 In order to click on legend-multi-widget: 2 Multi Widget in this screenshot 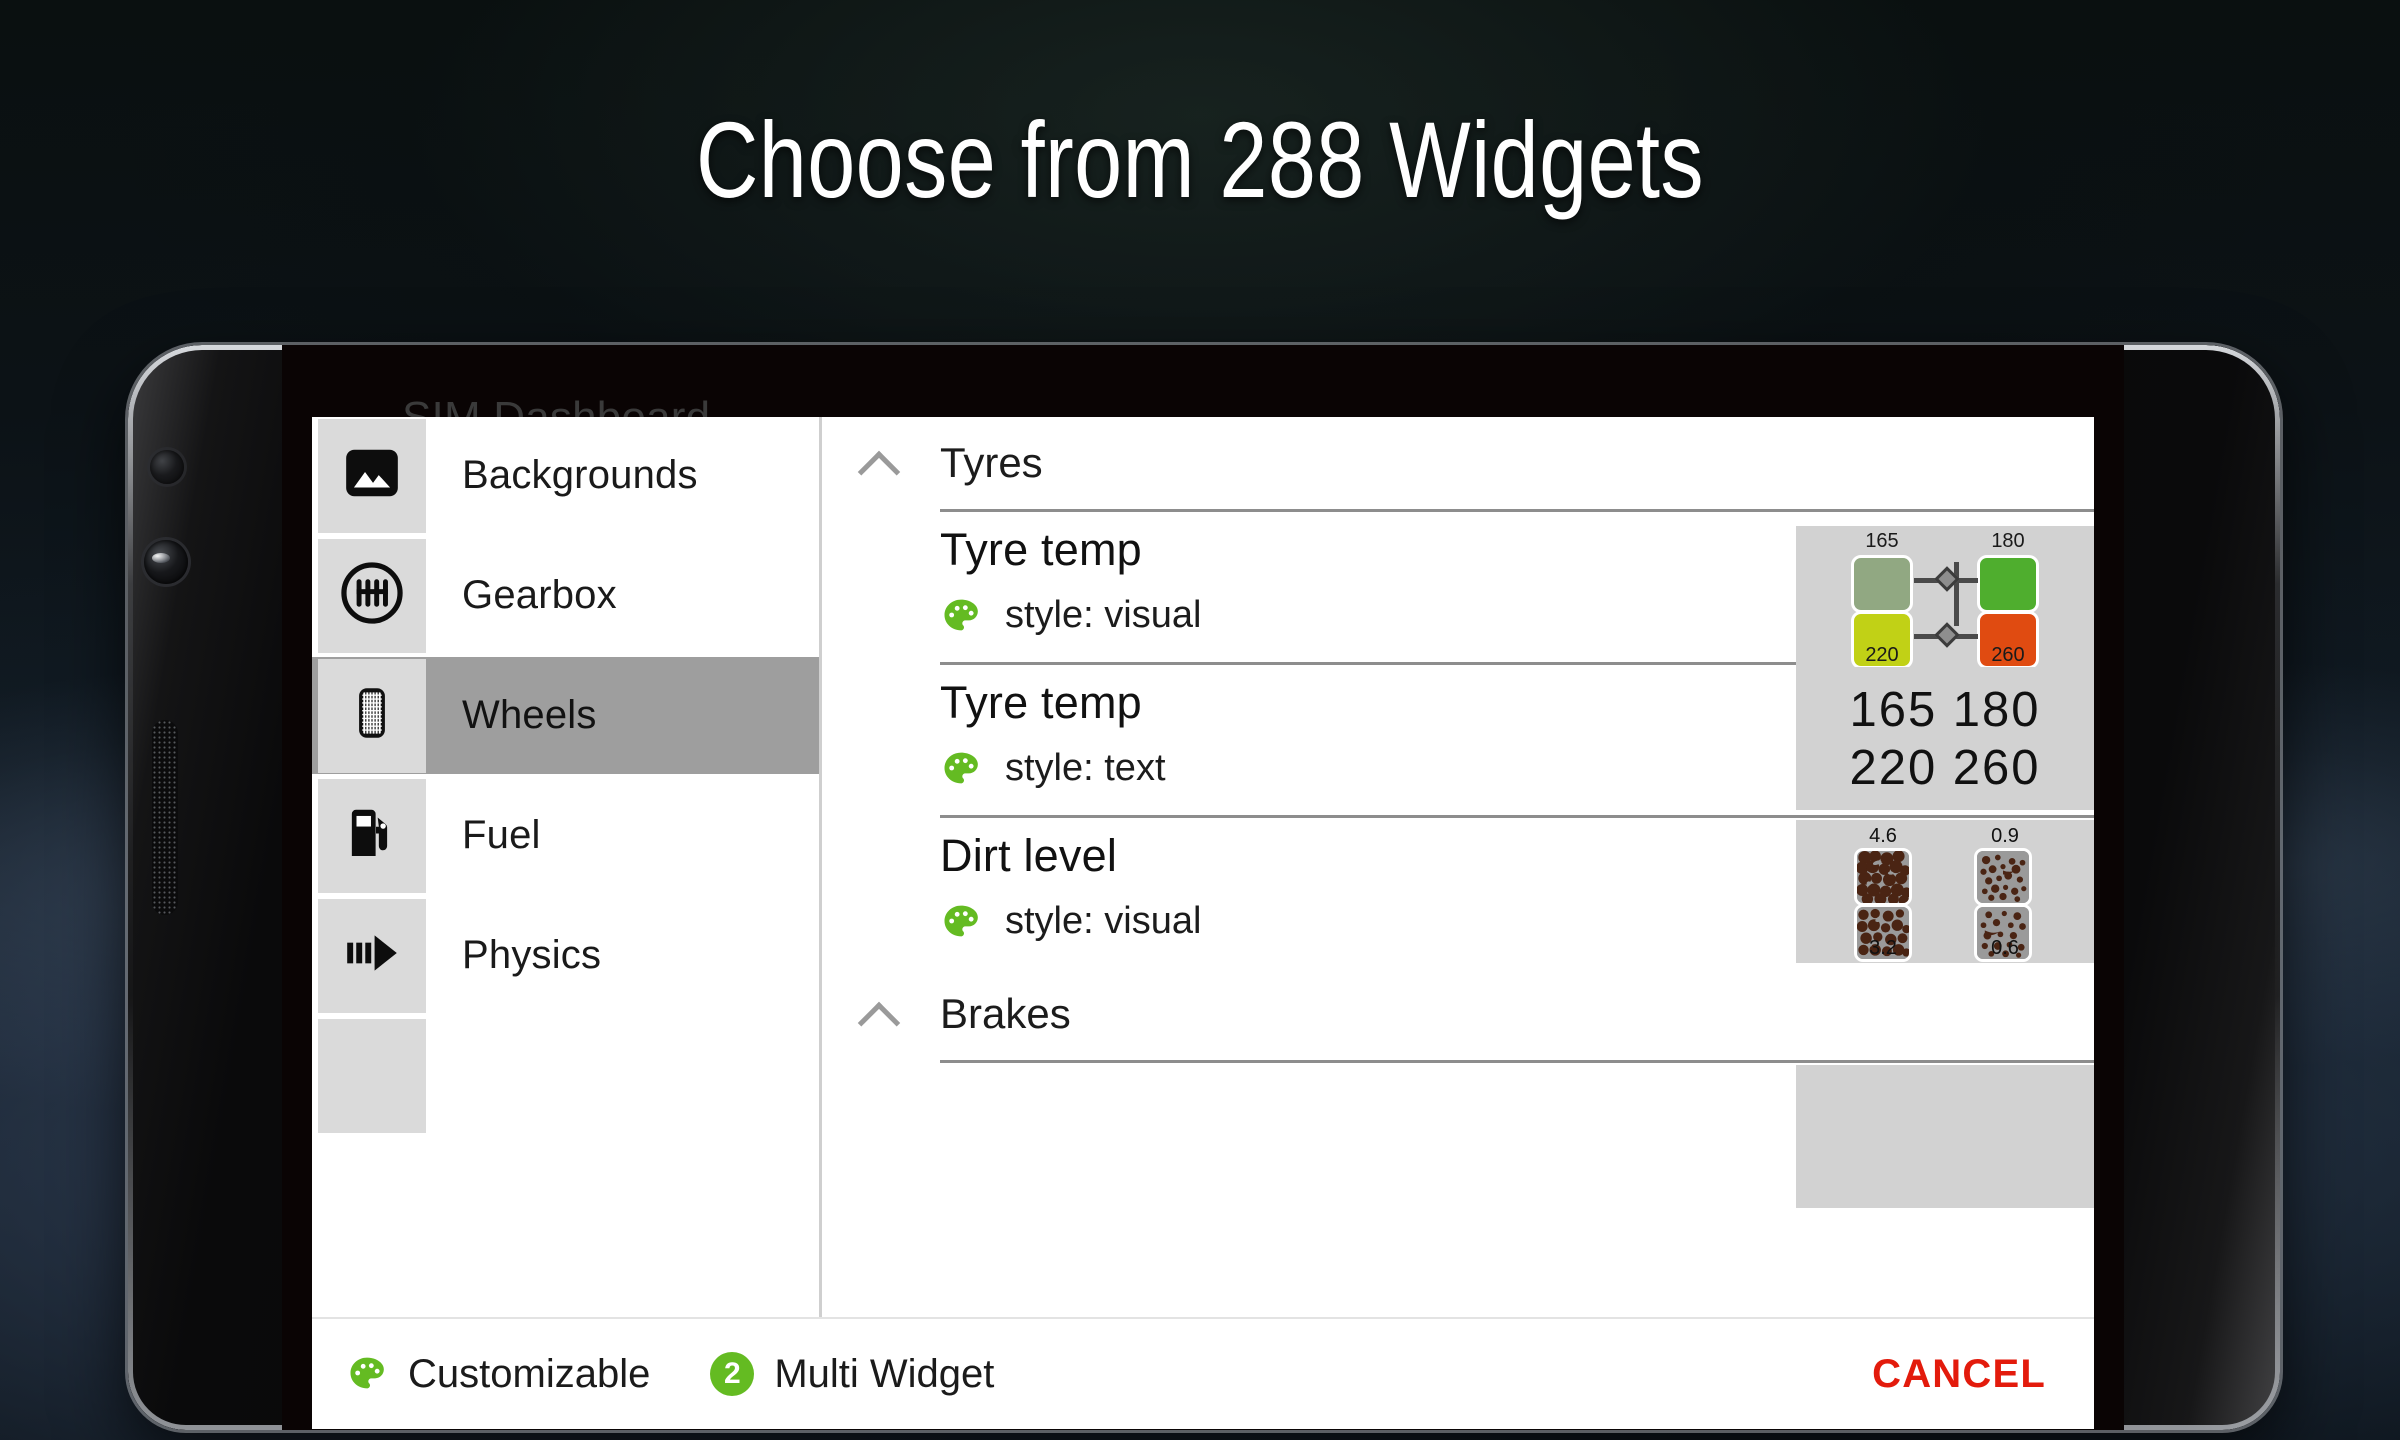, I will do `click(852, 1374)`.